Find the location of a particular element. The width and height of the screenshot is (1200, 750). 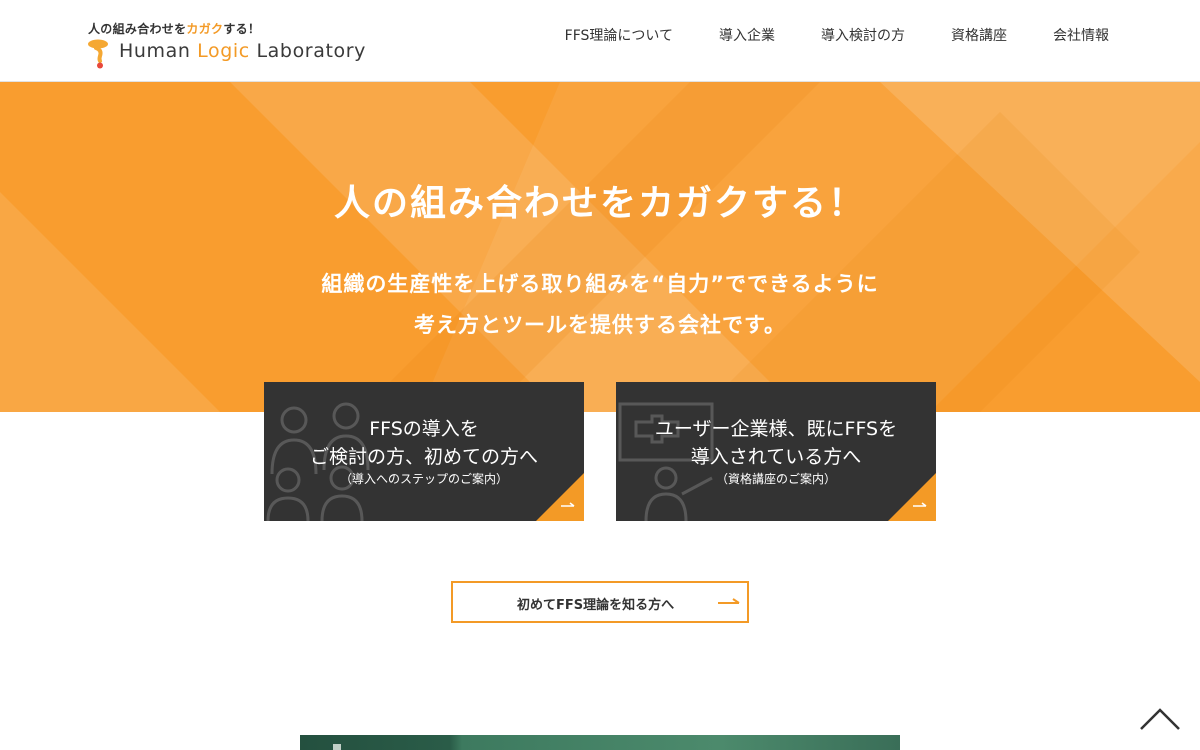

bottom-banner is located at coordinates (600, 742).